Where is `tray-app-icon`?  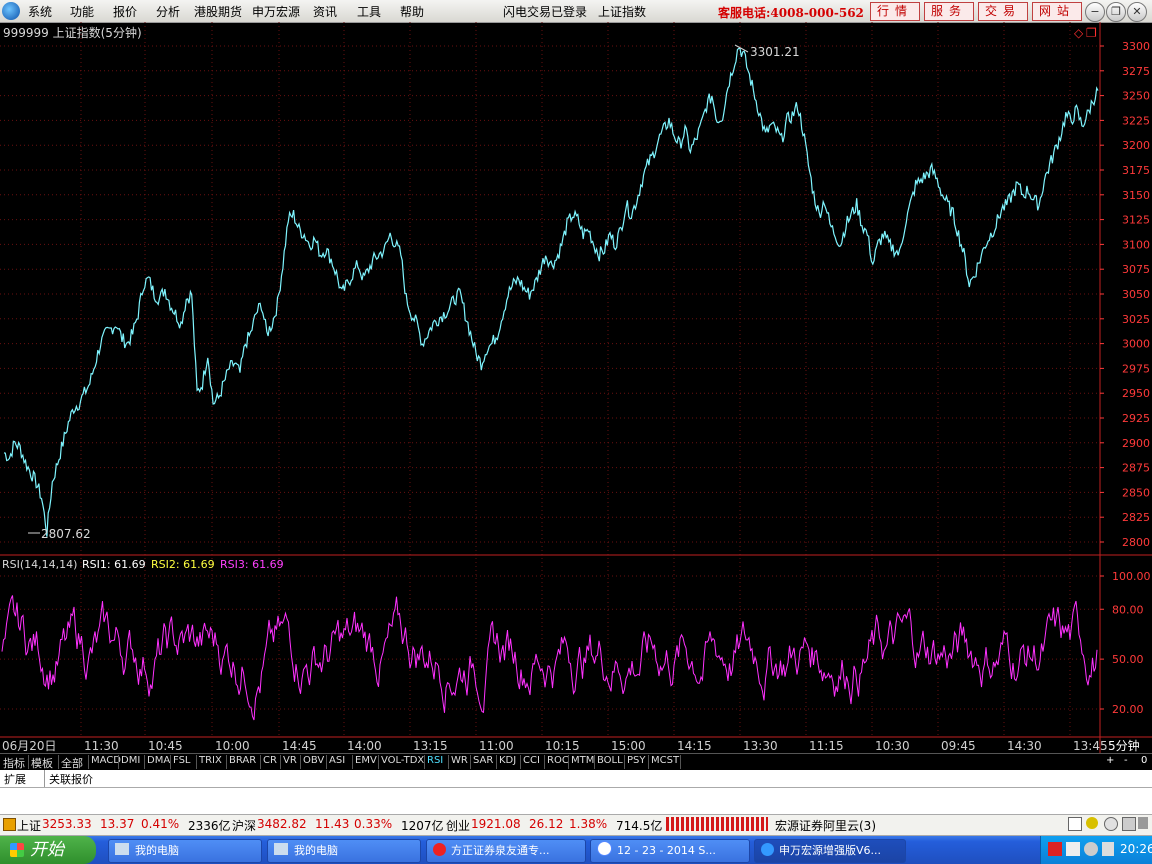 tray-app-icon is located at coordinates (1055, 849).